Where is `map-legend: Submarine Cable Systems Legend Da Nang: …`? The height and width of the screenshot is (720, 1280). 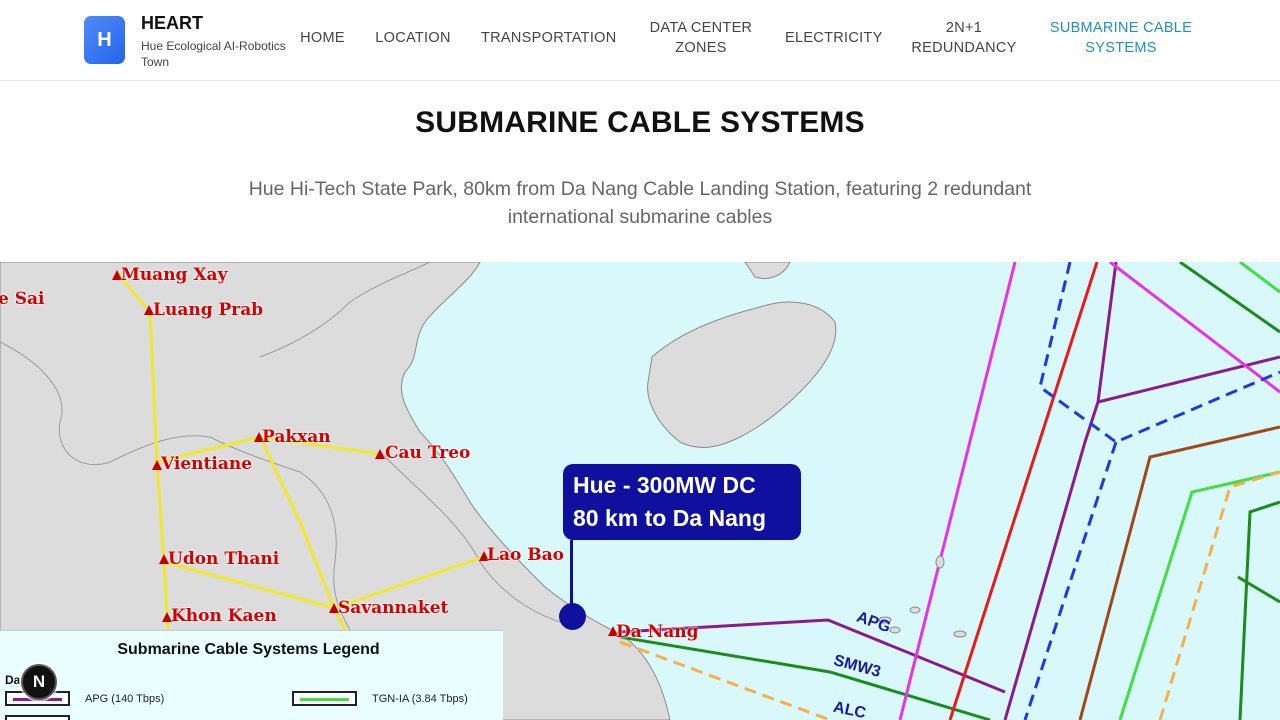 map-legend: Submarine Cable Systems Legend Da Nang: … is located at coordinates (251, 675).